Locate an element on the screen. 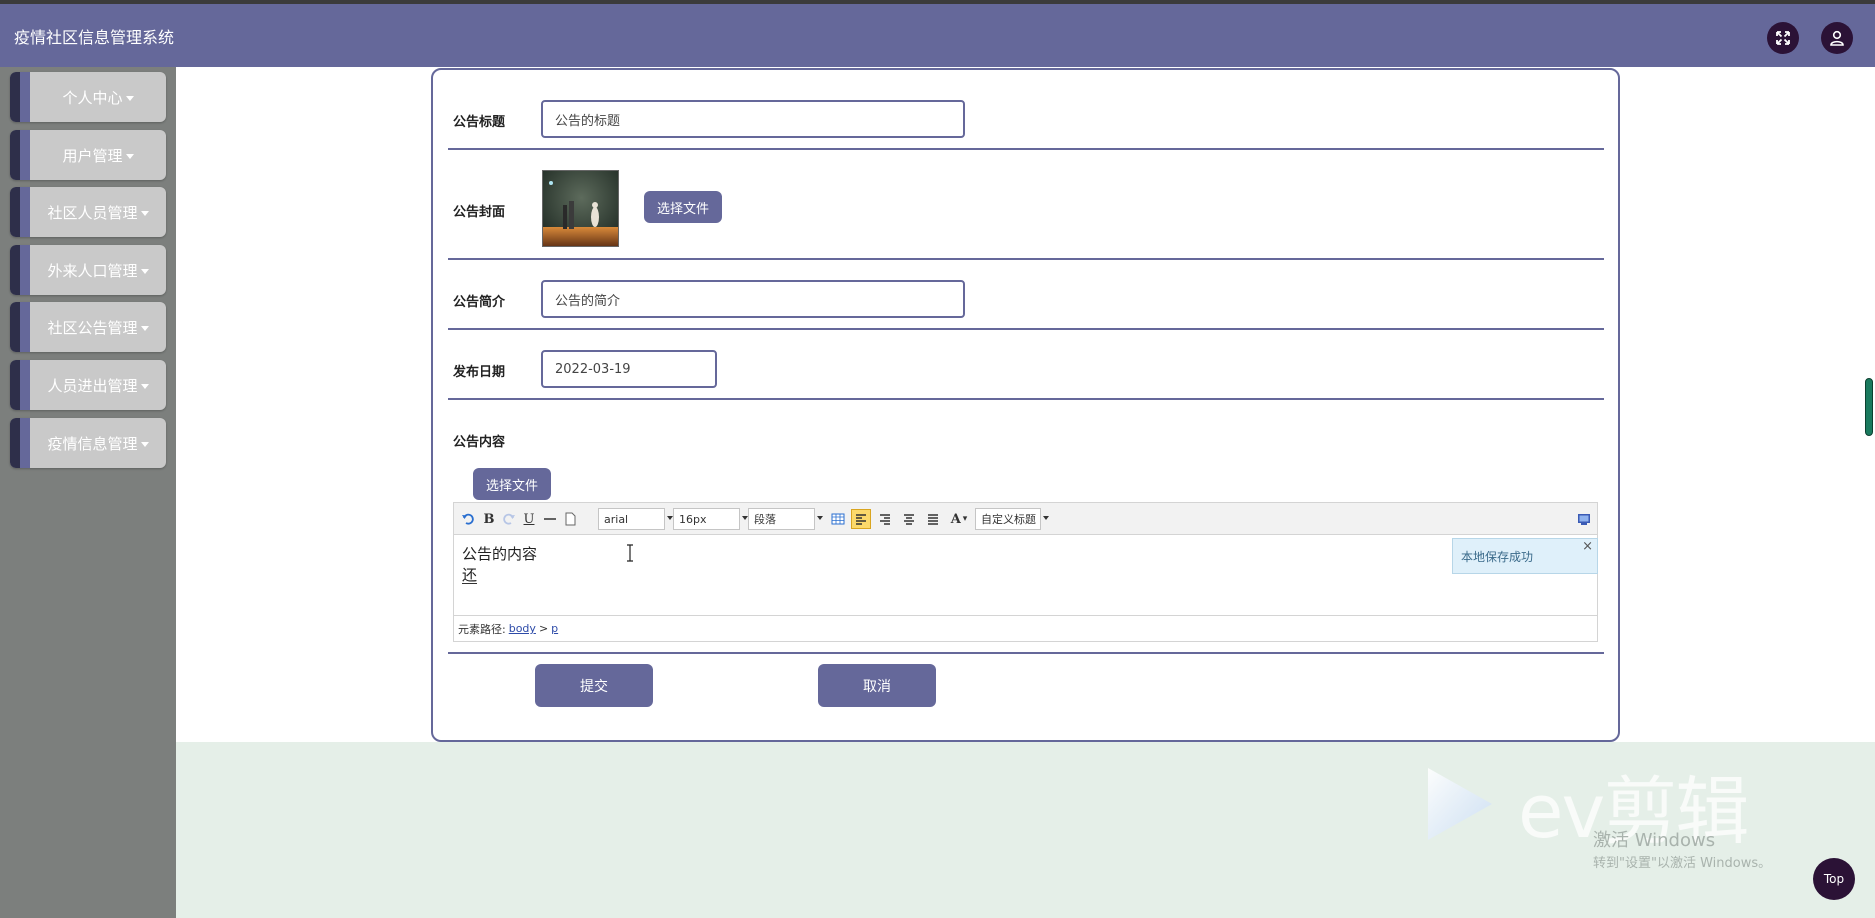 The image size is (1875, 918). intro-label: 公告简介 is located at coordinates (479, 302).